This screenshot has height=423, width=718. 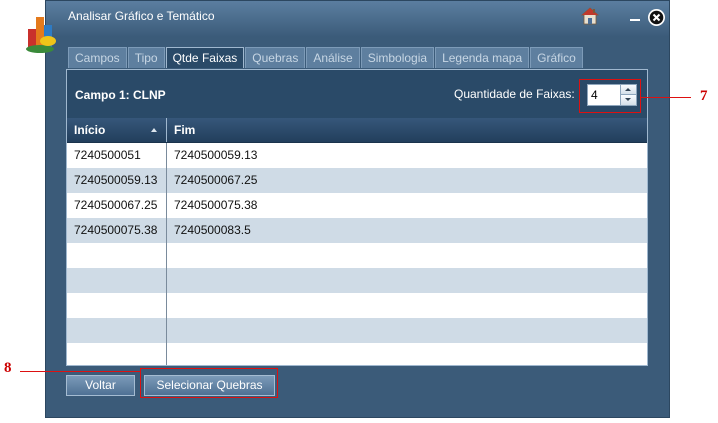 I want to click on cell-fim: 7240500067.25, so click(x=216, y=180).